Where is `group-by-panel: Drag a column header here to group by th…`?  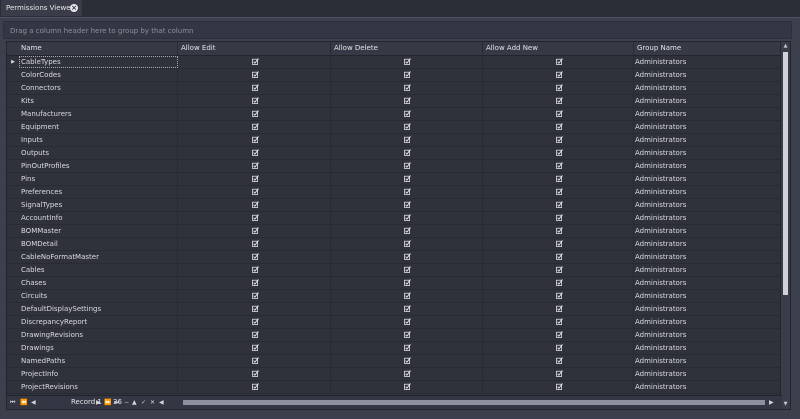 group-by-panel: Drag a column header here to group by th… is located at coordinates (397, 30).